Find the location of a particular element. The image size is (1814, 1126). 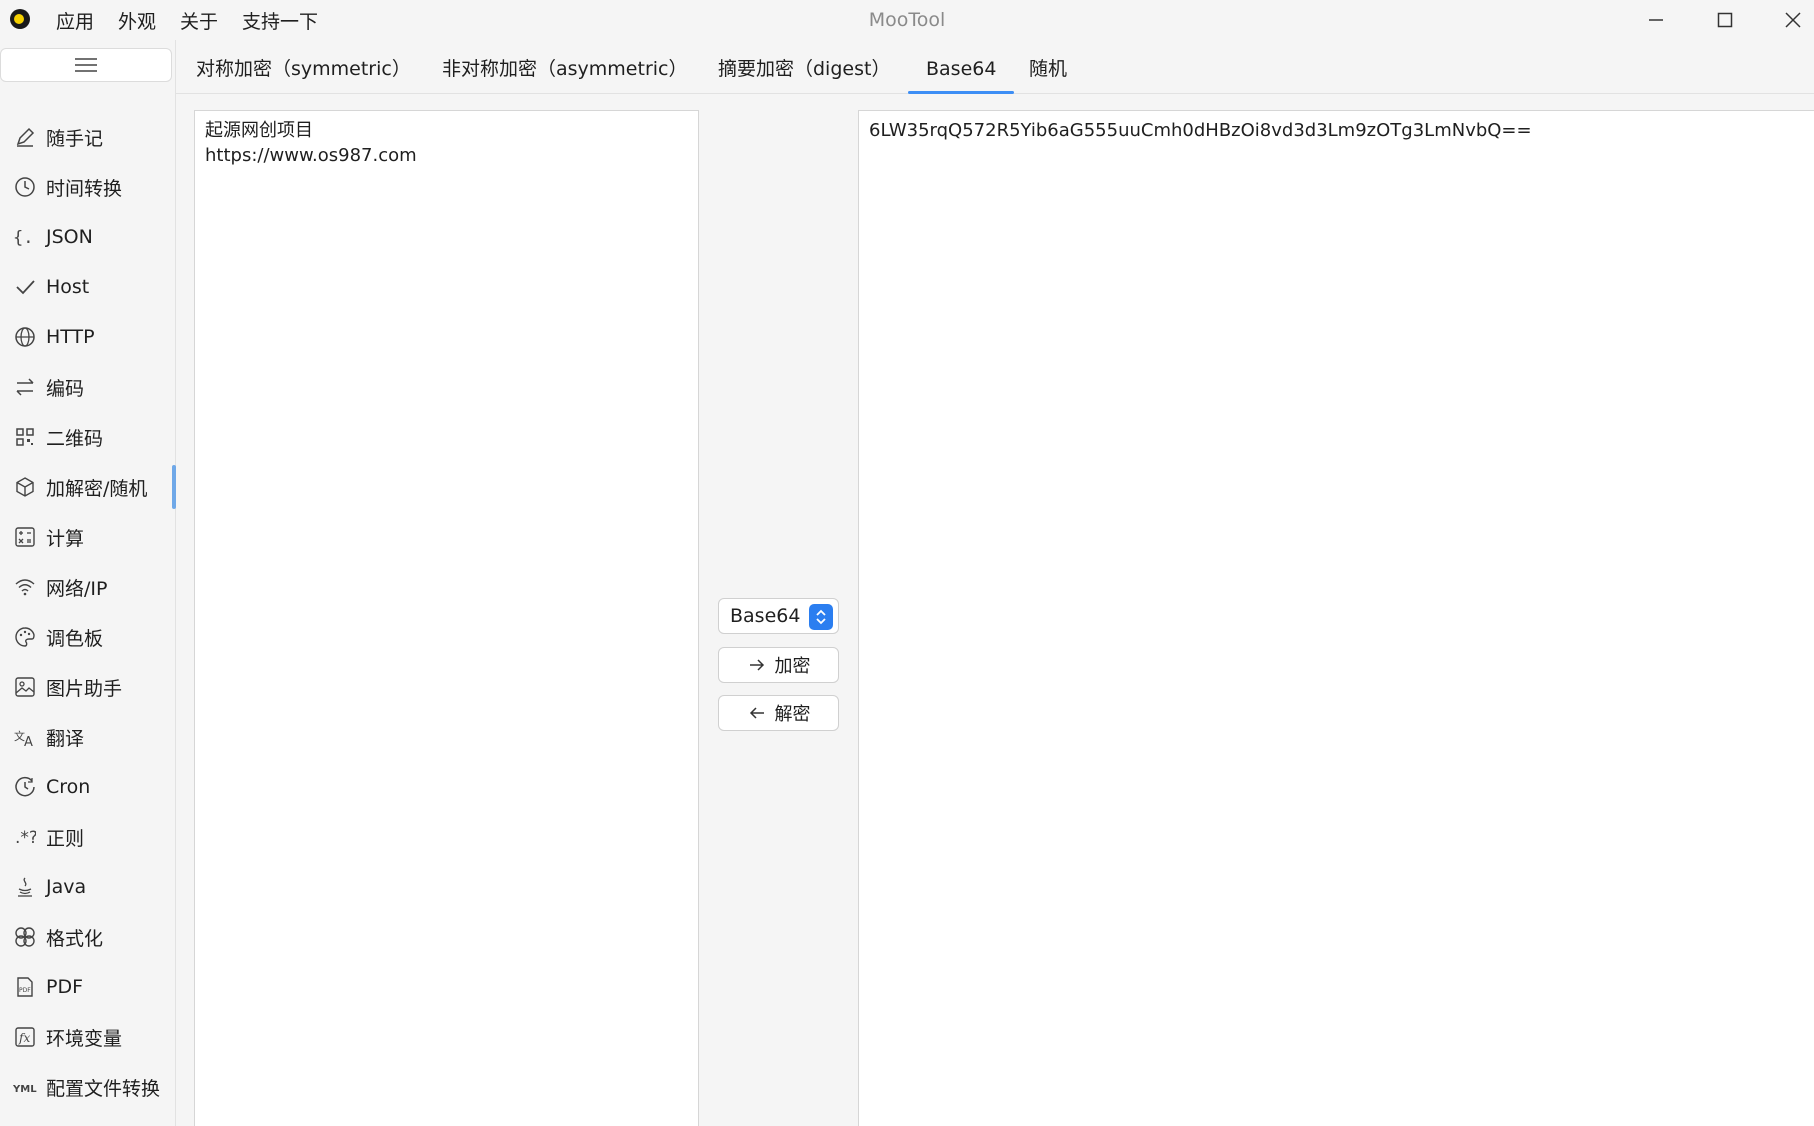

title-bar: 应用 外观 关于 支持一下 MooTool is located at coordinates (907, 20).